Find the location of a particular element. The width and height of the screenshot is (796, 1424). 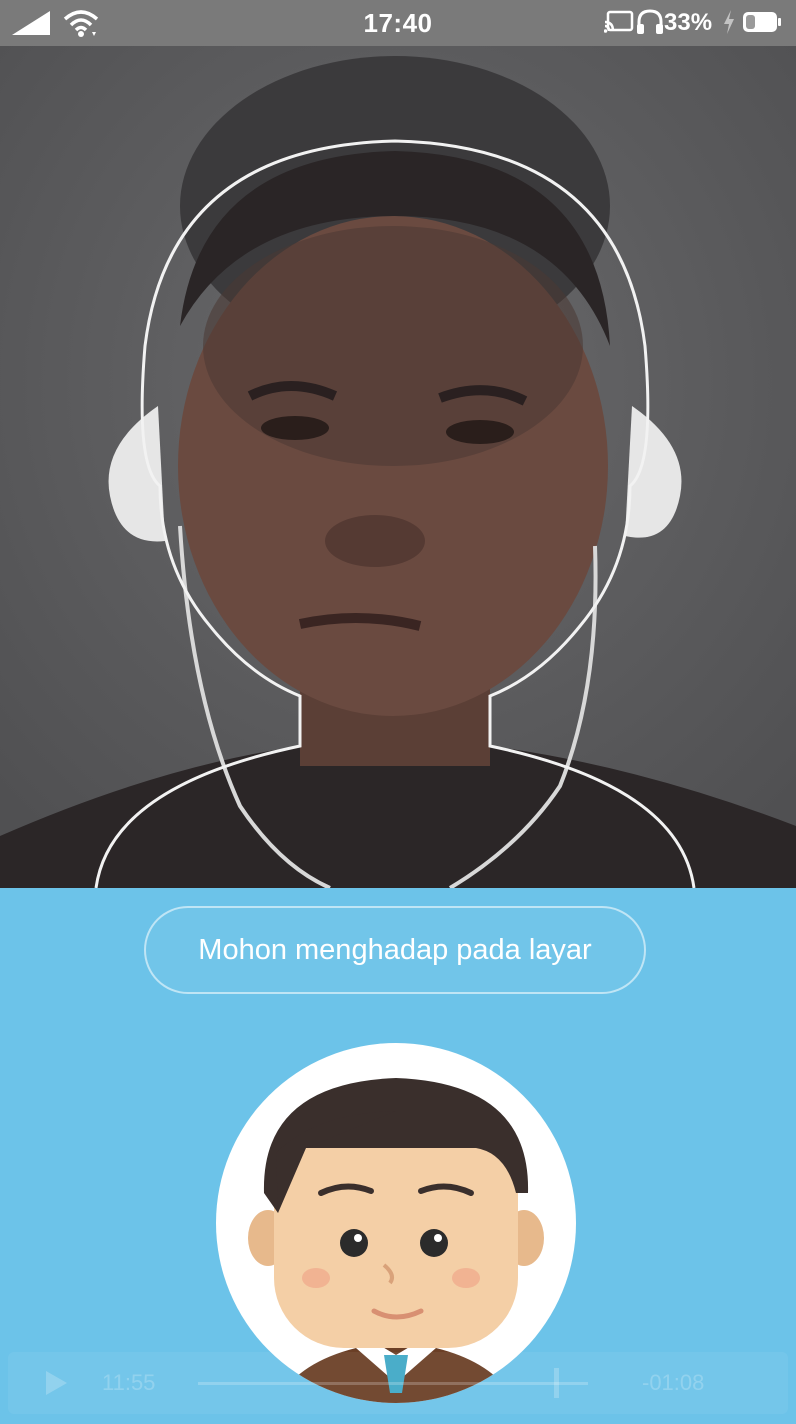

remaining-time: -01:08 is located at coordinates (673, 1382).